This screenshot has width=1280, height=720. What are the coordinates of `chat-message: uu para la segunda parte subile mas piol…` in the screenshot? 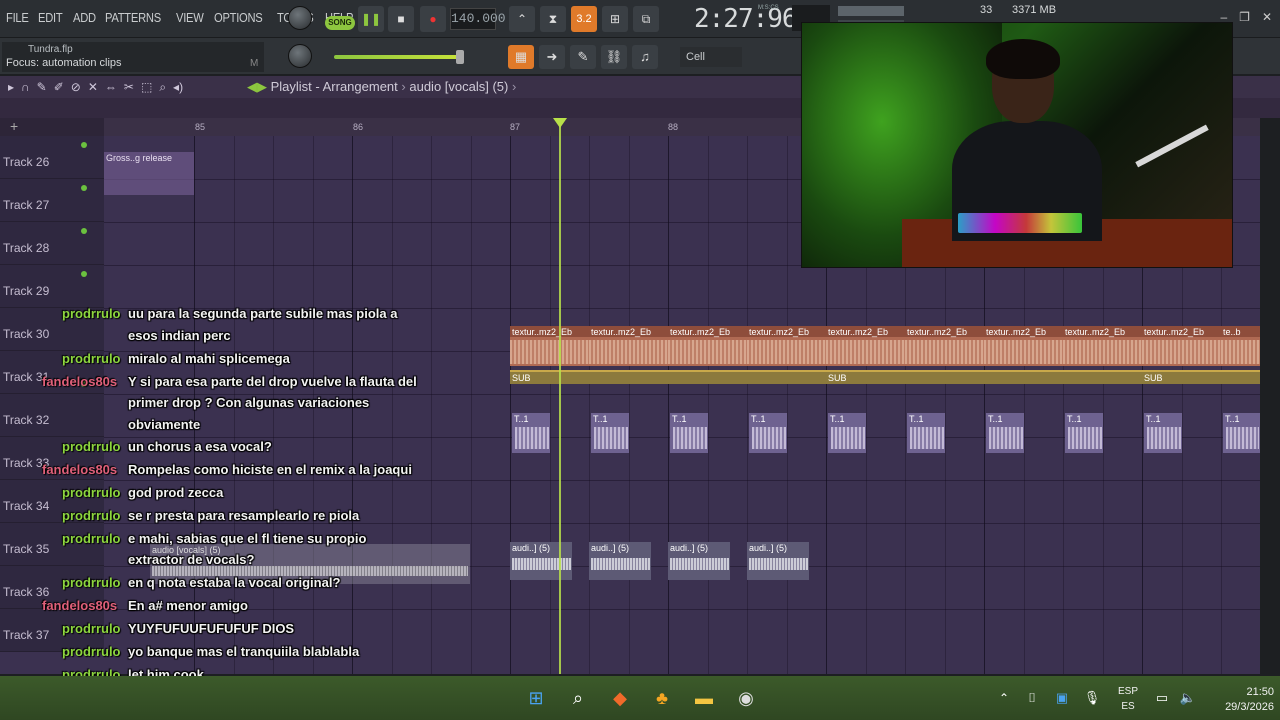 It's located at (263, 313).